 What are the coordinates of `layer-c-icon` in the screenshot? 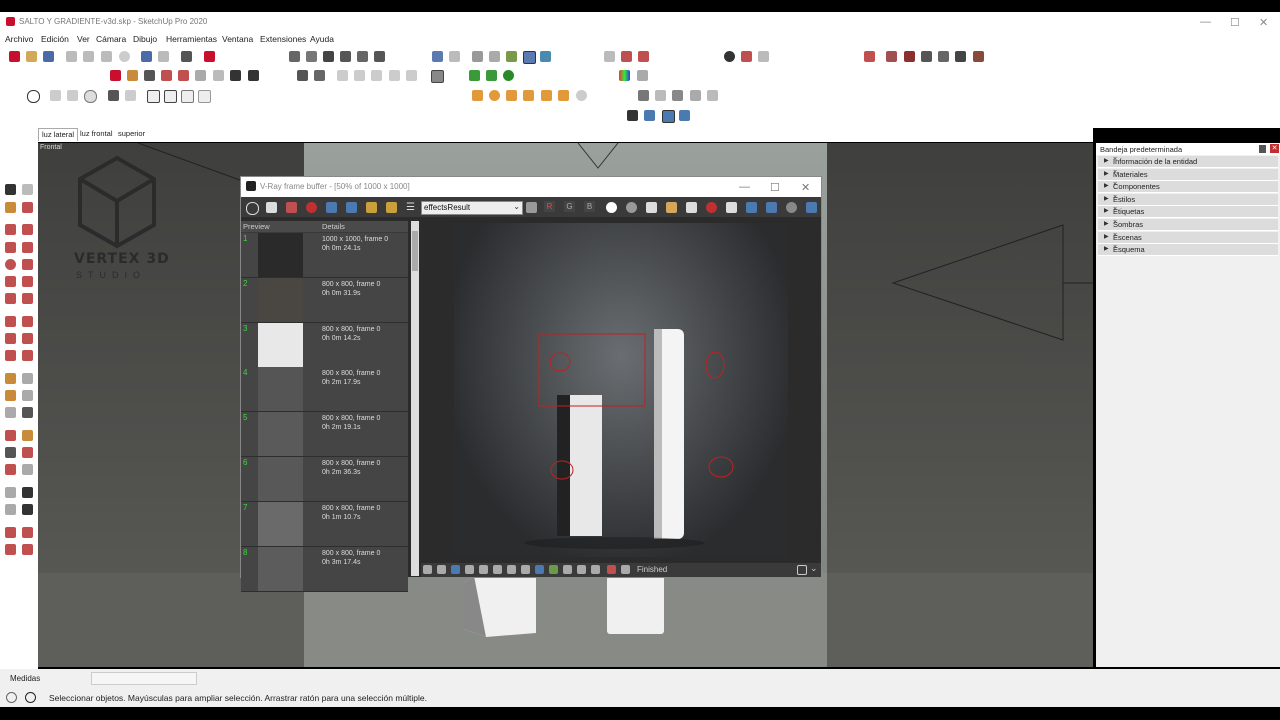 It's located at (187, 96).